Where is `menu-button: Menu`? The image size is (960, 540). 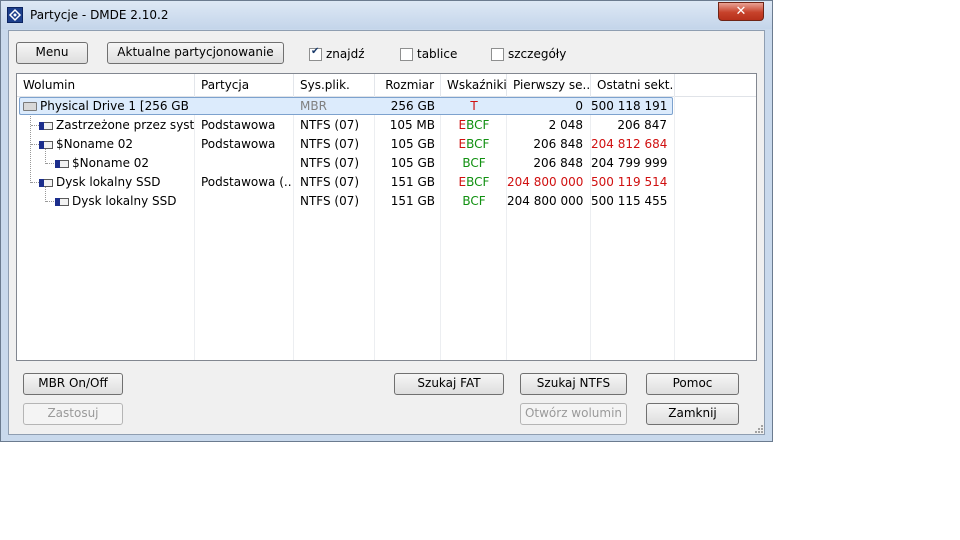
menu-button: Menu is located at coordinates (52, 53).